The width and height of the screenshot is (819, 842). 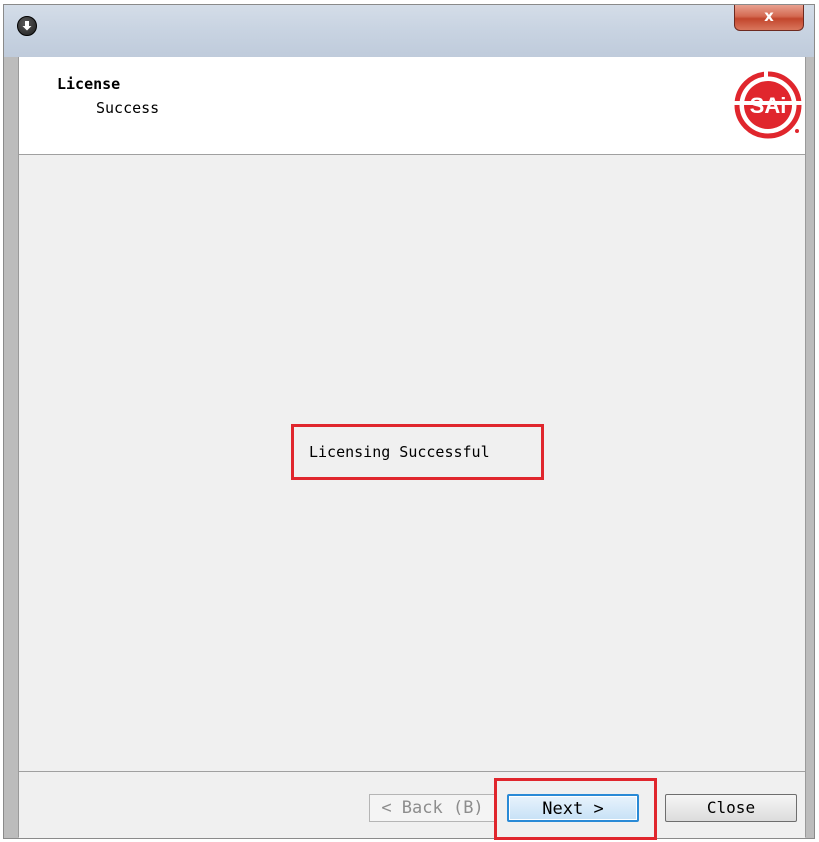 I want to click on status-highlight: Licensing Successful, so click(x=417, y=452).